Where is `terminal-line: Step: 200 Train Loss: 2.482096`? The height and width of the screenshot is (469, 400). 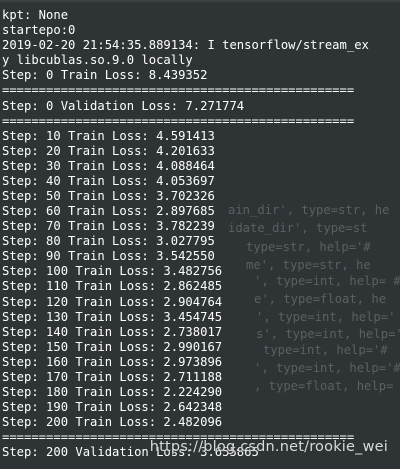 terminal-line: Step: 200 Train Loss: 2.482096 is located at coordinates (112, 422).